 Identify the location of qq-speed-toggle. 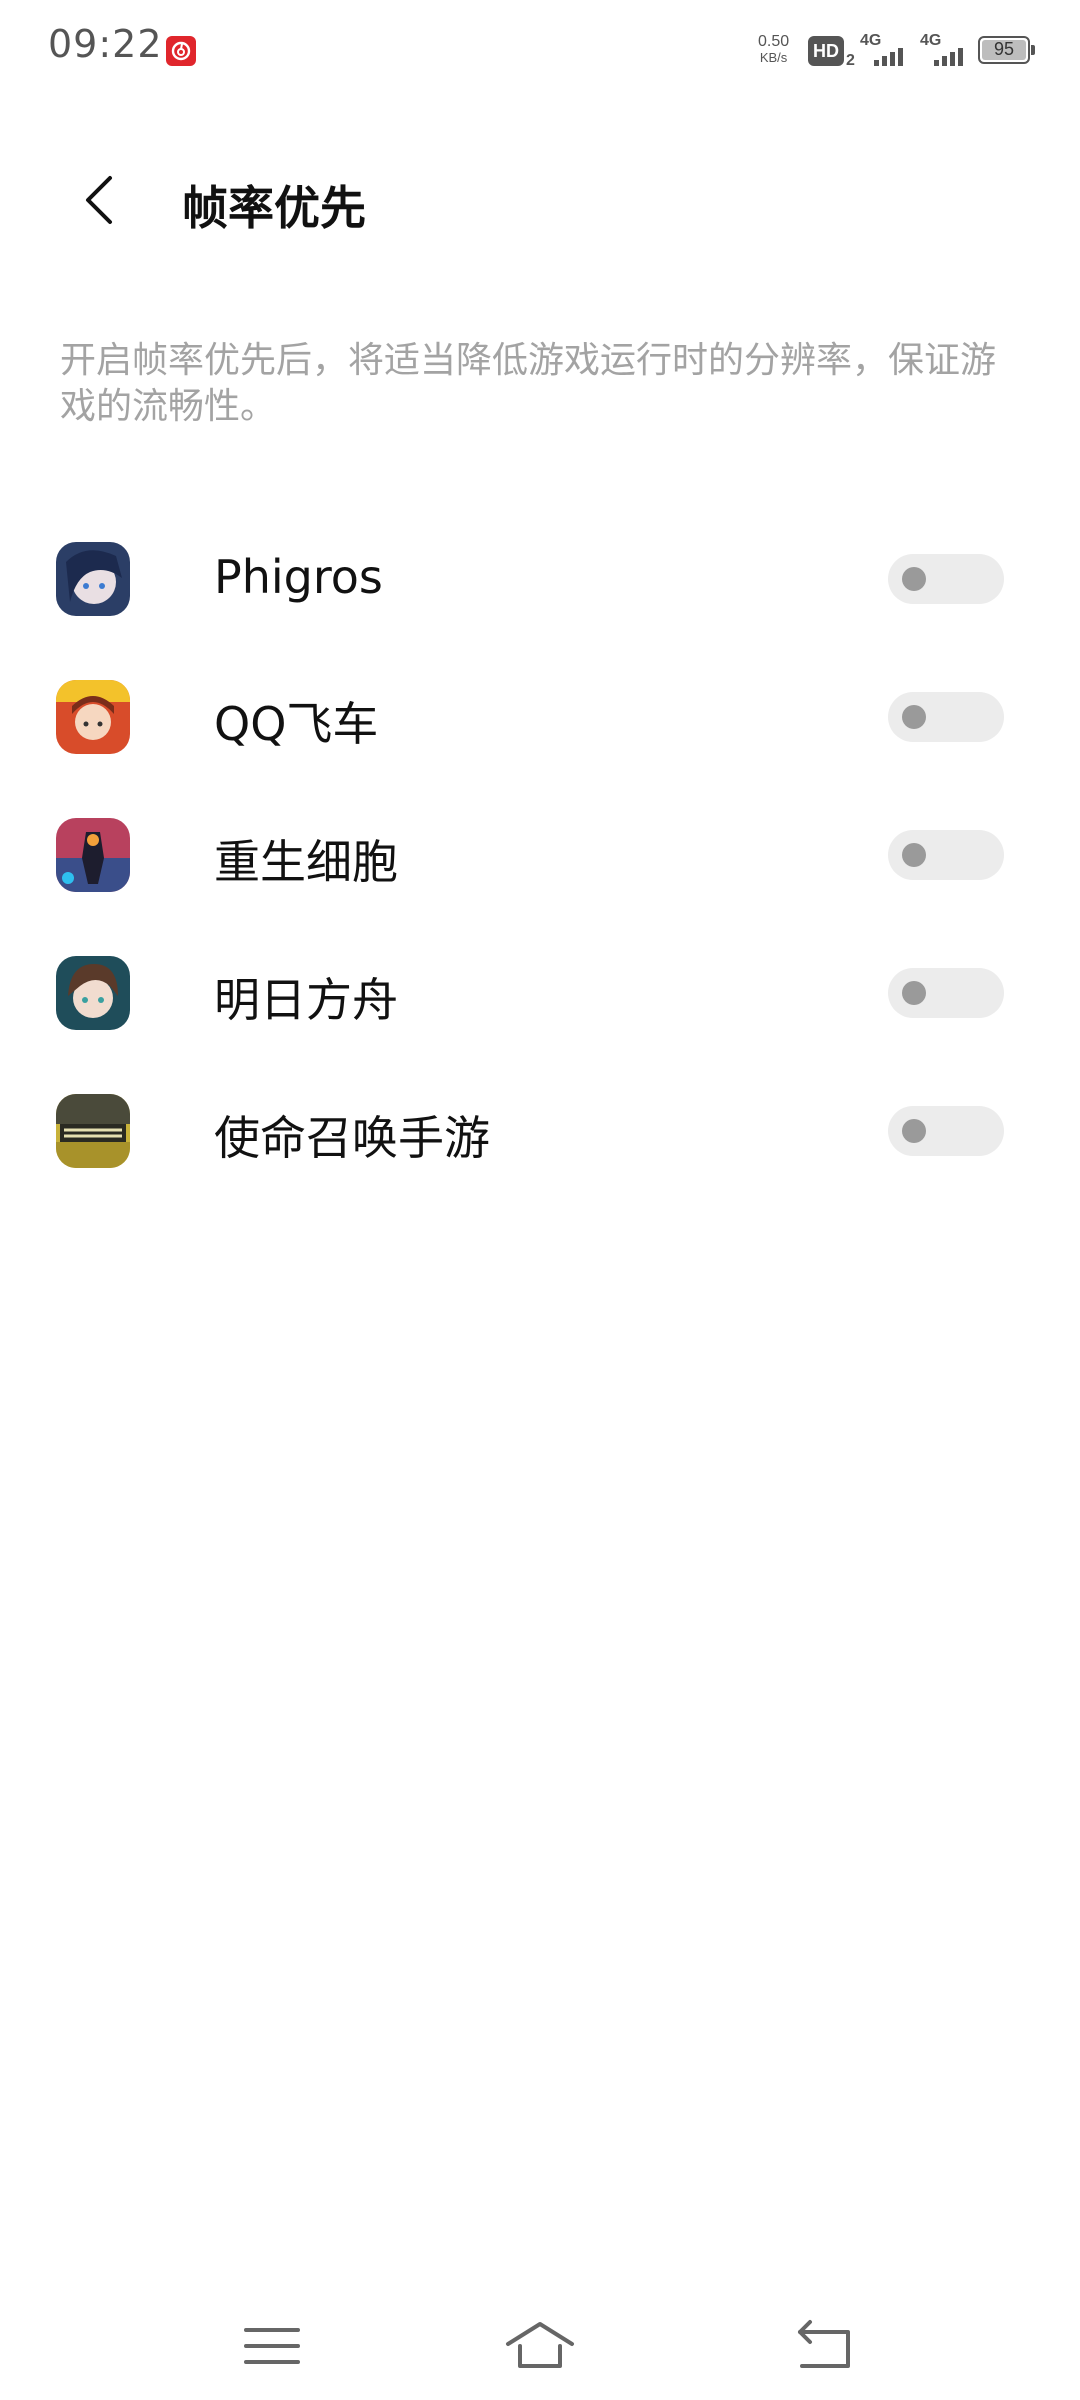
(946, 717).